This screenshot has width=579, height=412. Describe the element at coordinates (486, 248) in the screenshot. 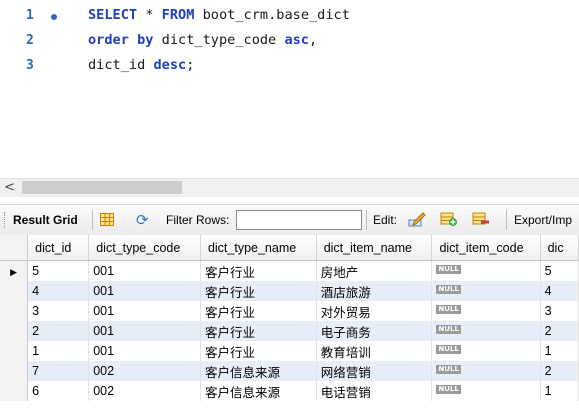

I see `column-header-dict-item-code: dict_item_code` at that location.